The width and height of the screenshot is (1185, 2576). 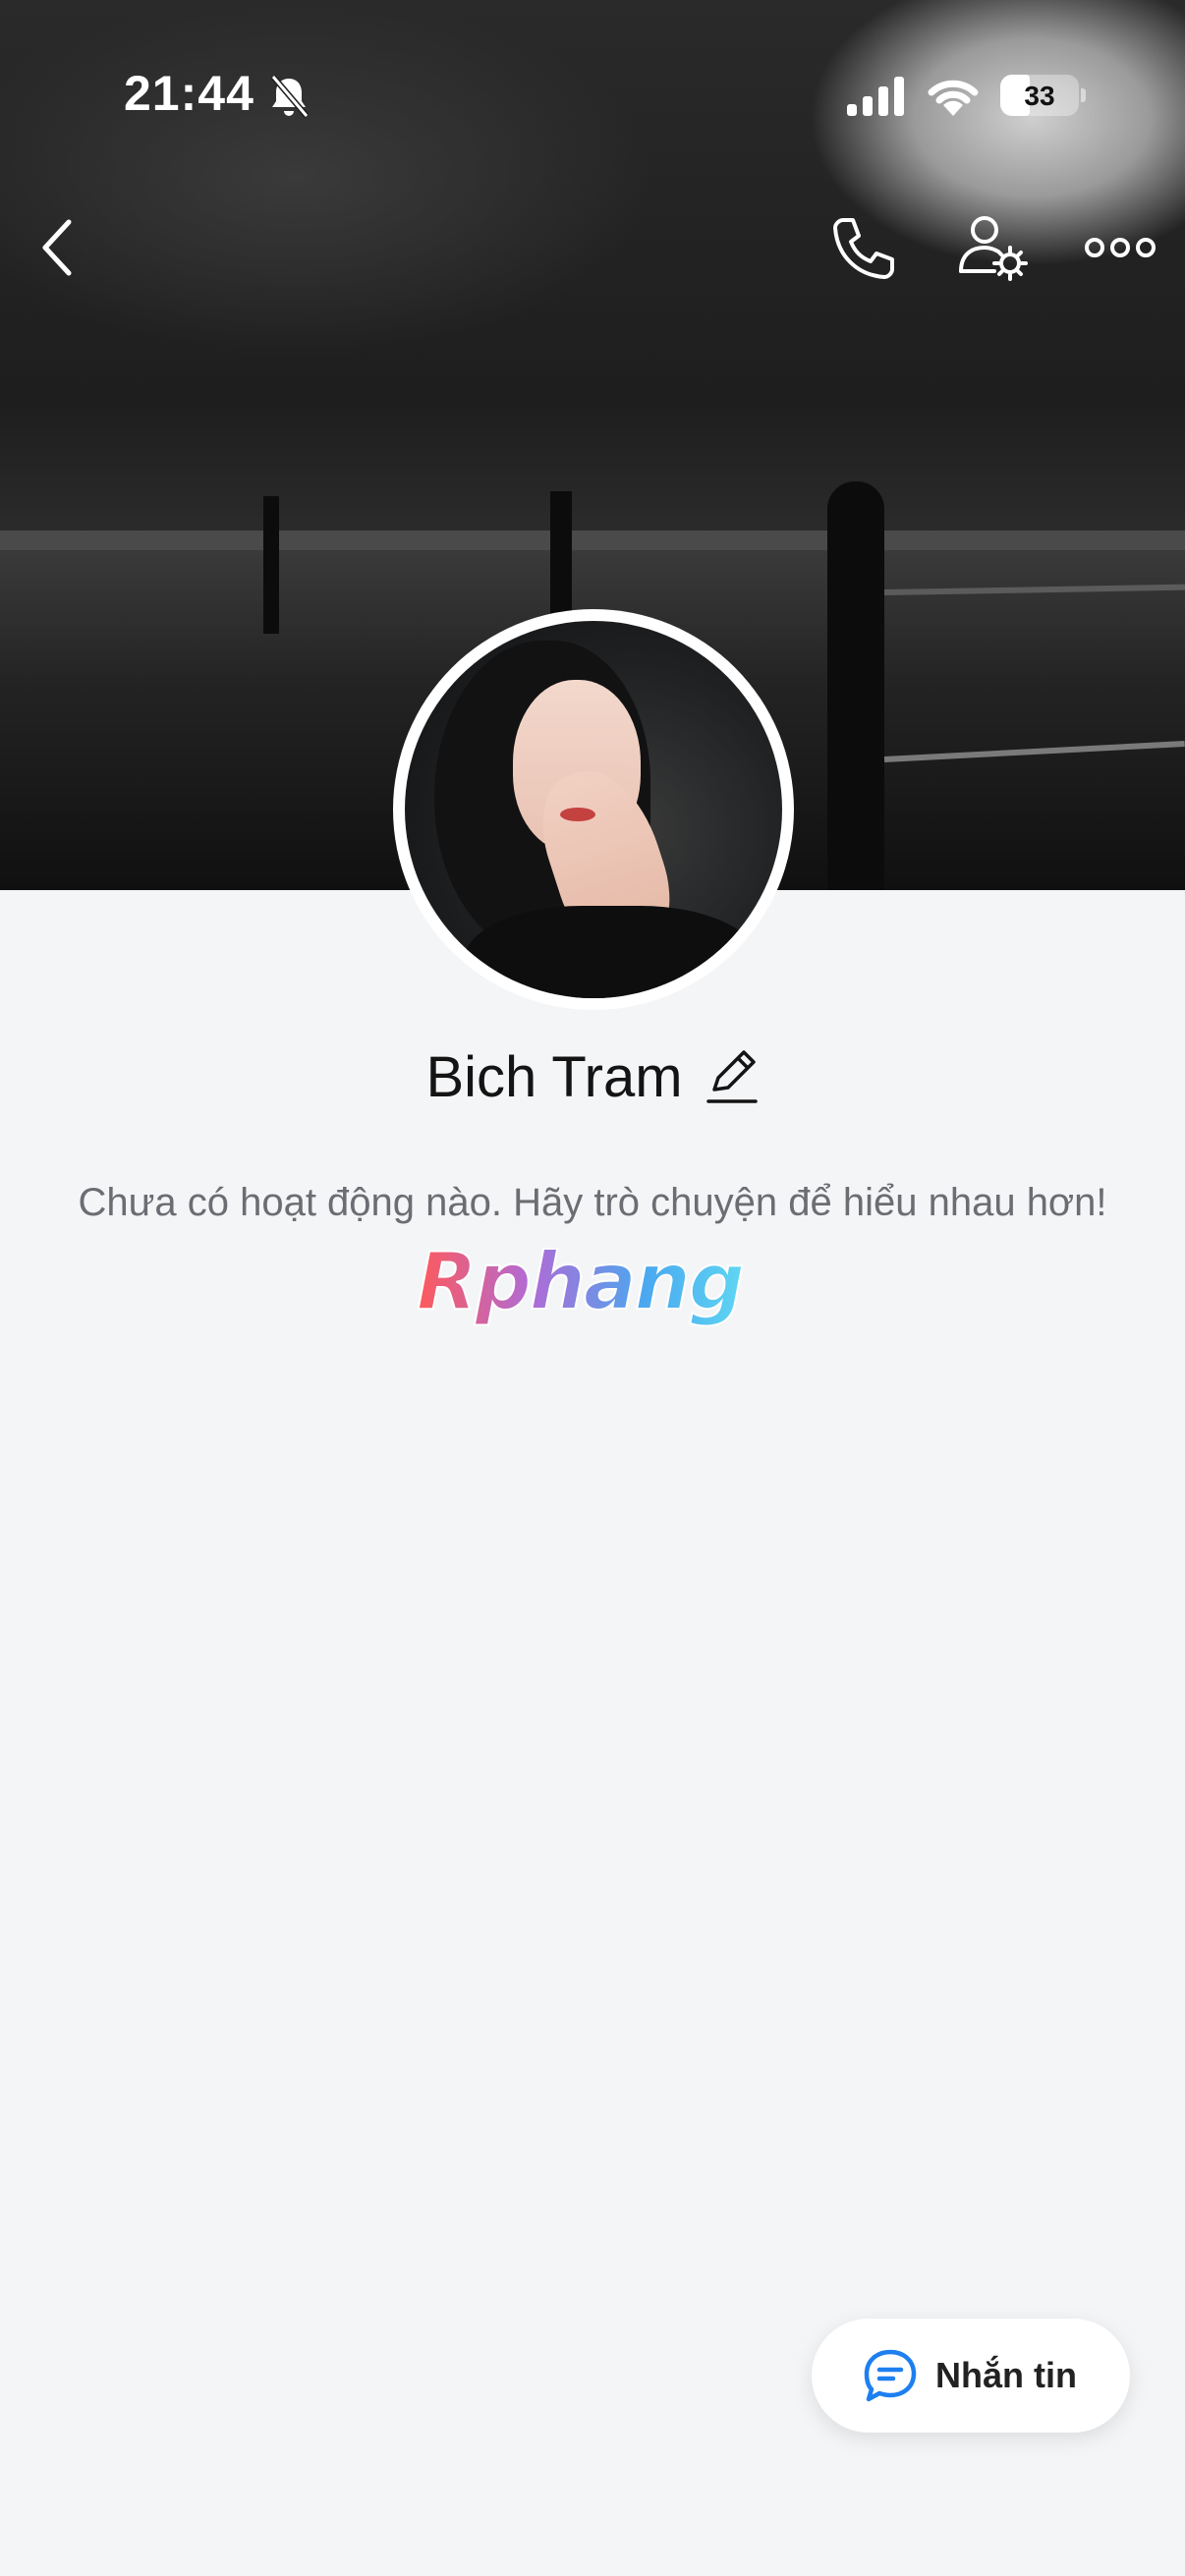 I want to click on profile-name-row: Bich Tram, so click(x=592, y=1076).